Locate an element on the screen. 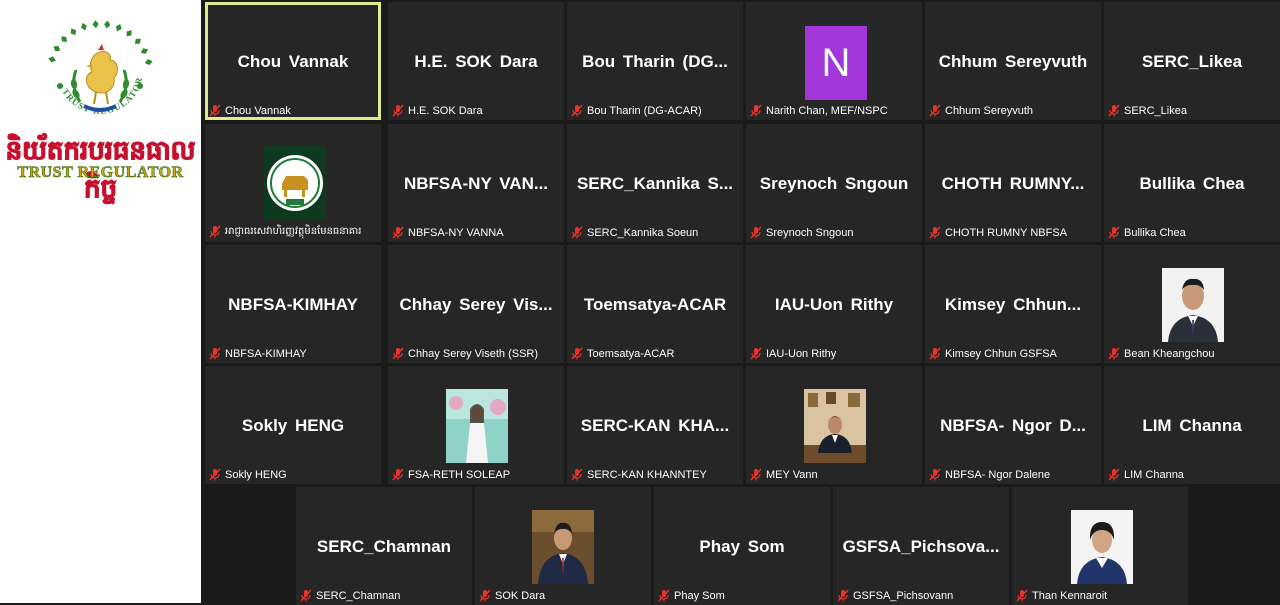 Image resolution: width=1280 pixels, height=605 pixels. participant-name-label: Bean Kheangchou is located at coordinates (1192, 353).